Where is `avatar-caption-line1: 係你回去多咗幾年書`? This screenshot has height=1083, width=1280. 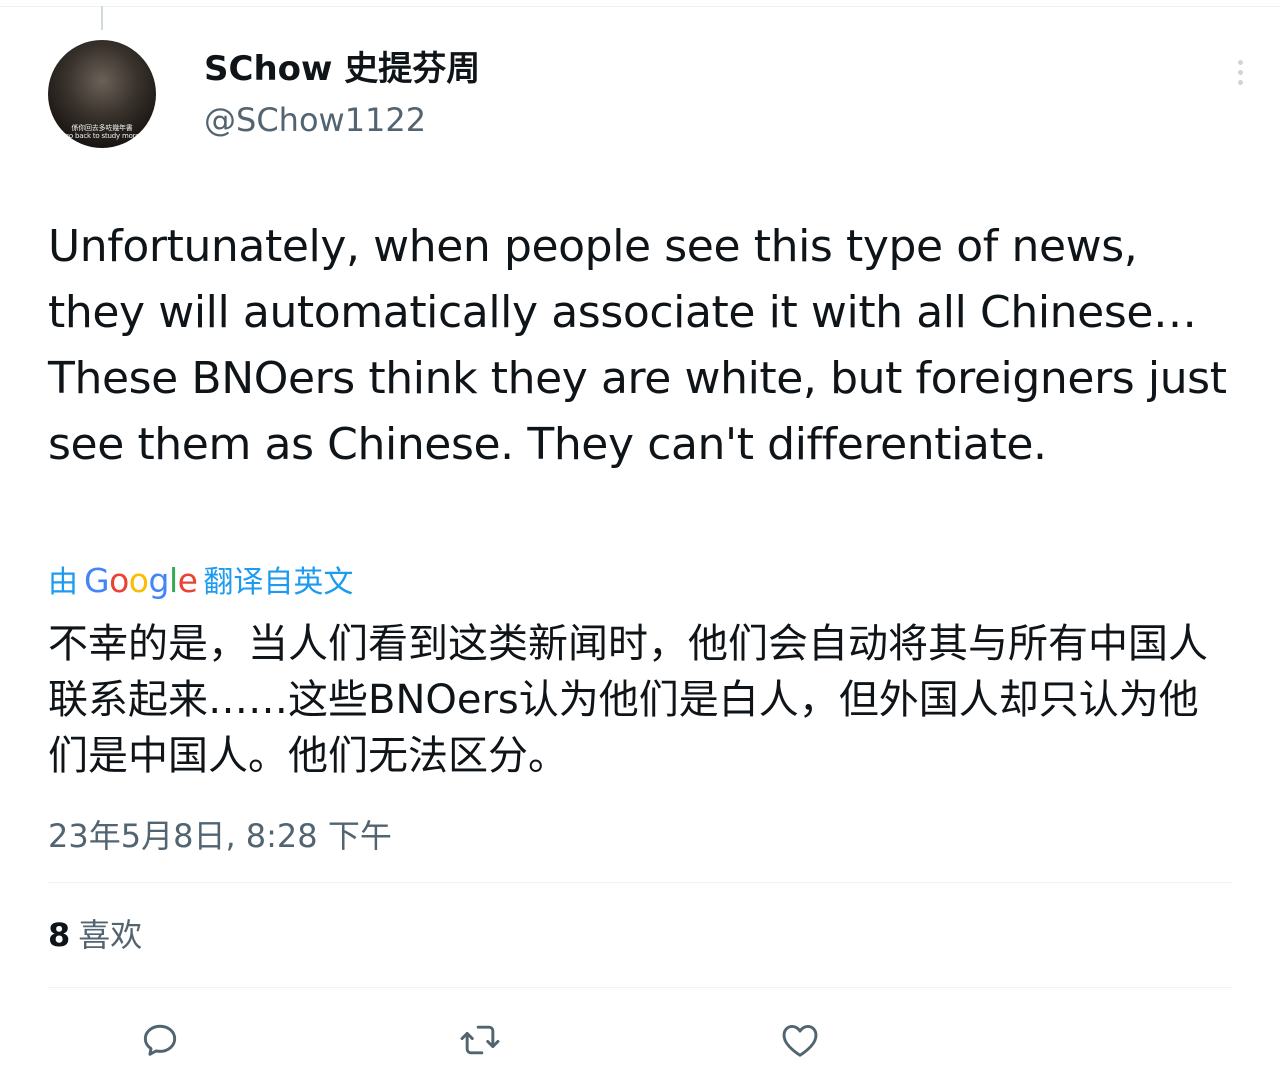
avatar-caption-line1: 係你回去多咗幾年書 is located at coordinates (102, 128).